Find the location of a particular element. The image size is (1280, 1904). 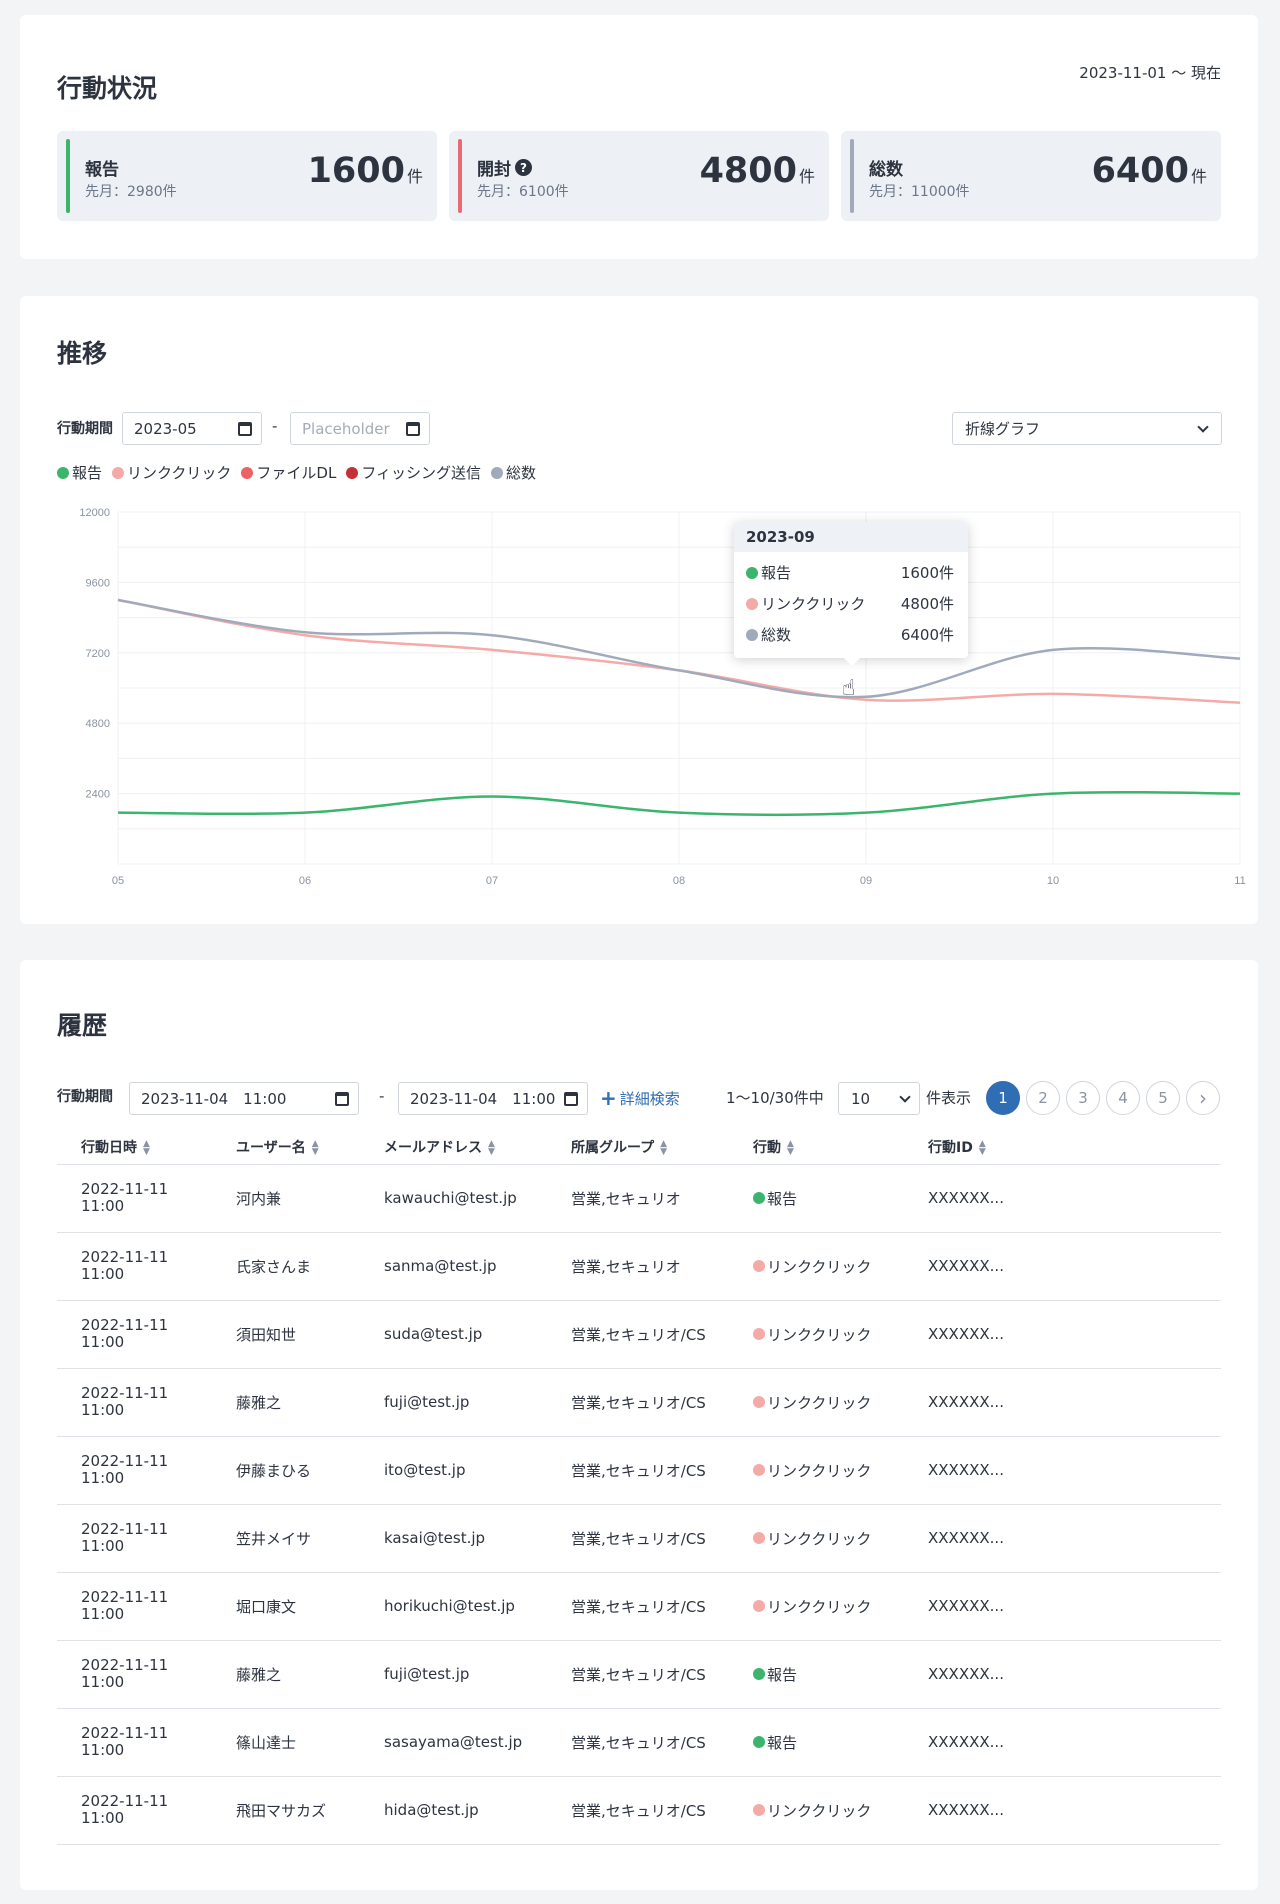

stat-total: 総数 先月：11000件 6400 件 is located at coordinates (1031, 176).